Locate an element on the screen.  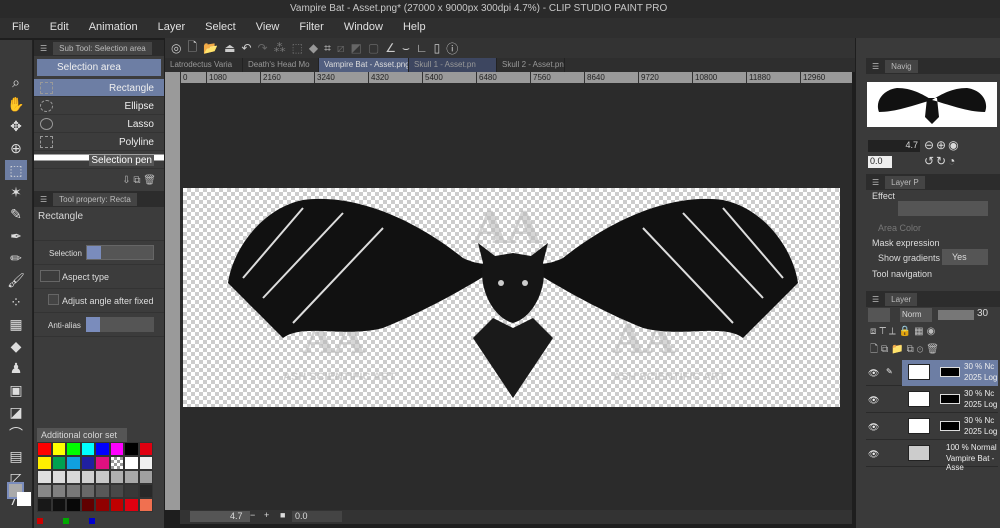
tab-vampire-bat: Vampire Bat - Asset.png* is located at coordinates (364, 65).